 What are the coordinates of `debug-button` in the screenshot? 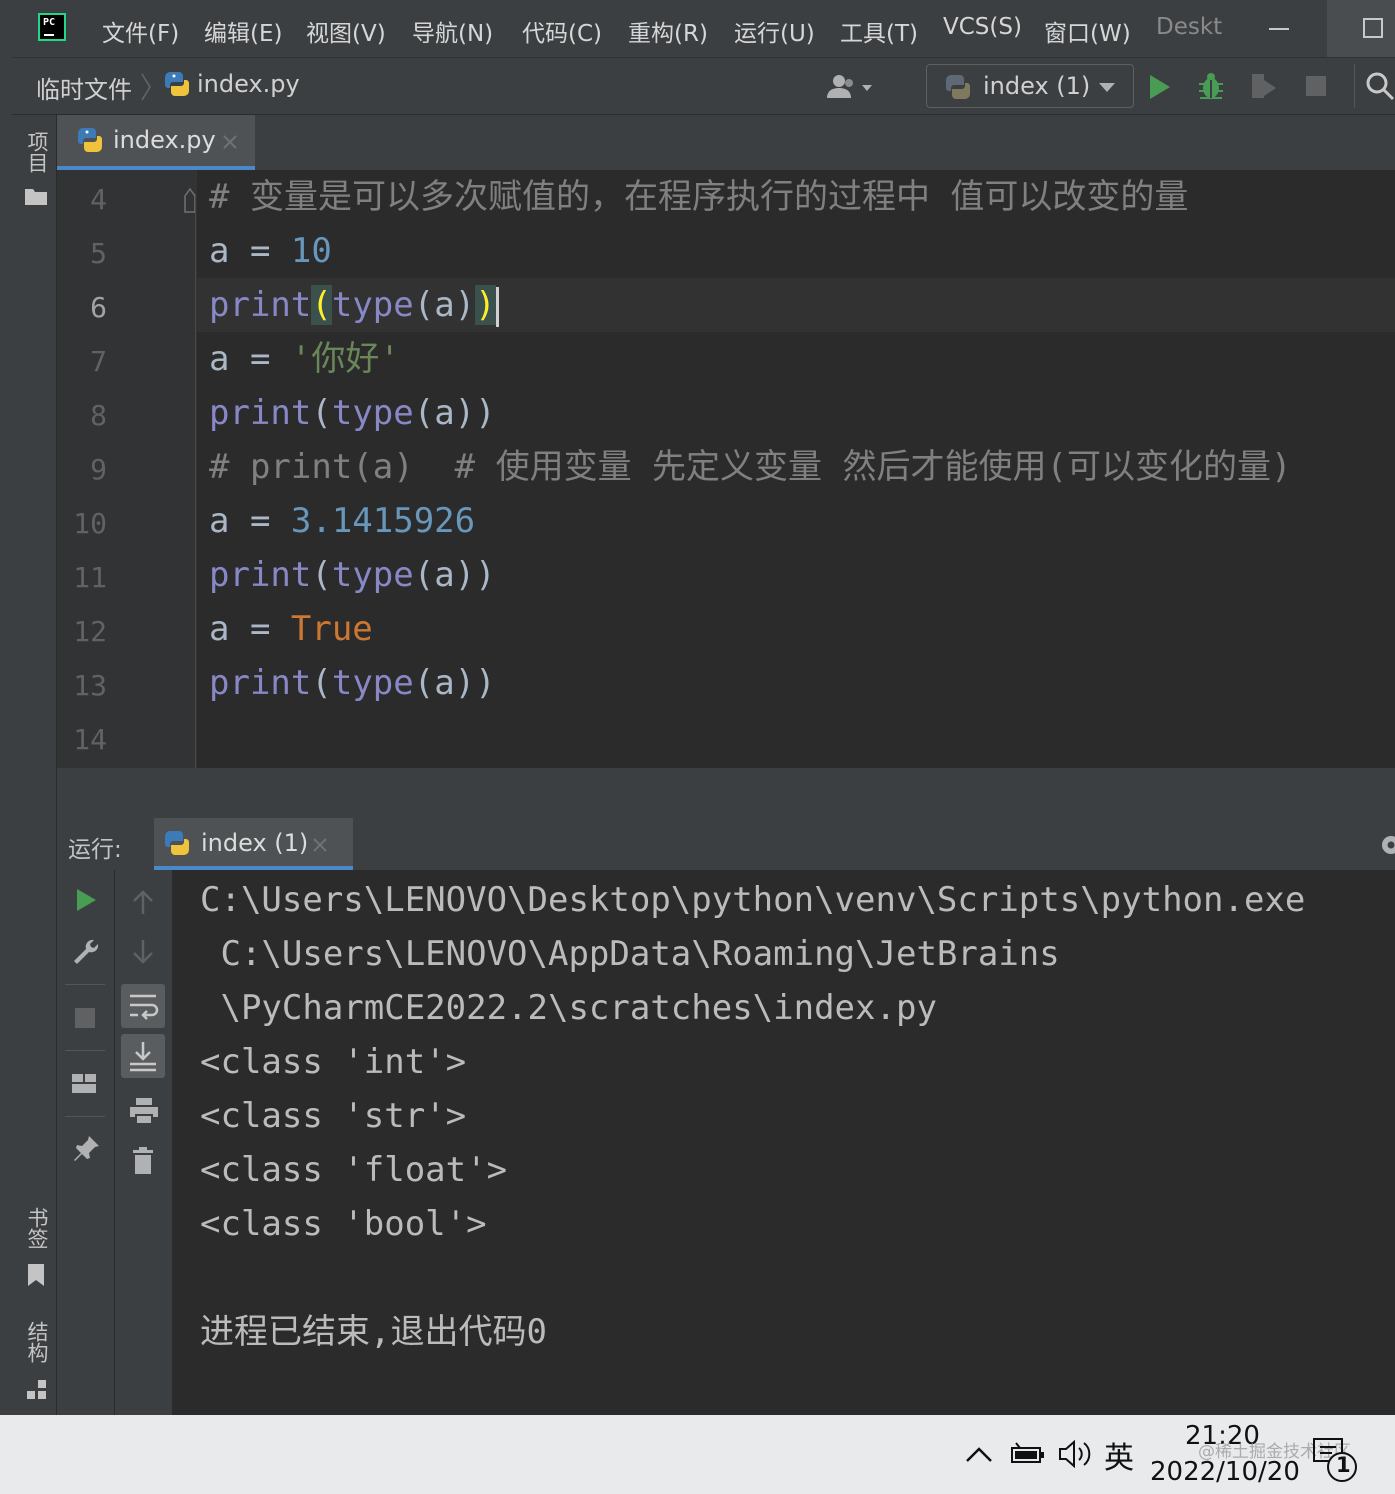 It's located at (1211, 86).